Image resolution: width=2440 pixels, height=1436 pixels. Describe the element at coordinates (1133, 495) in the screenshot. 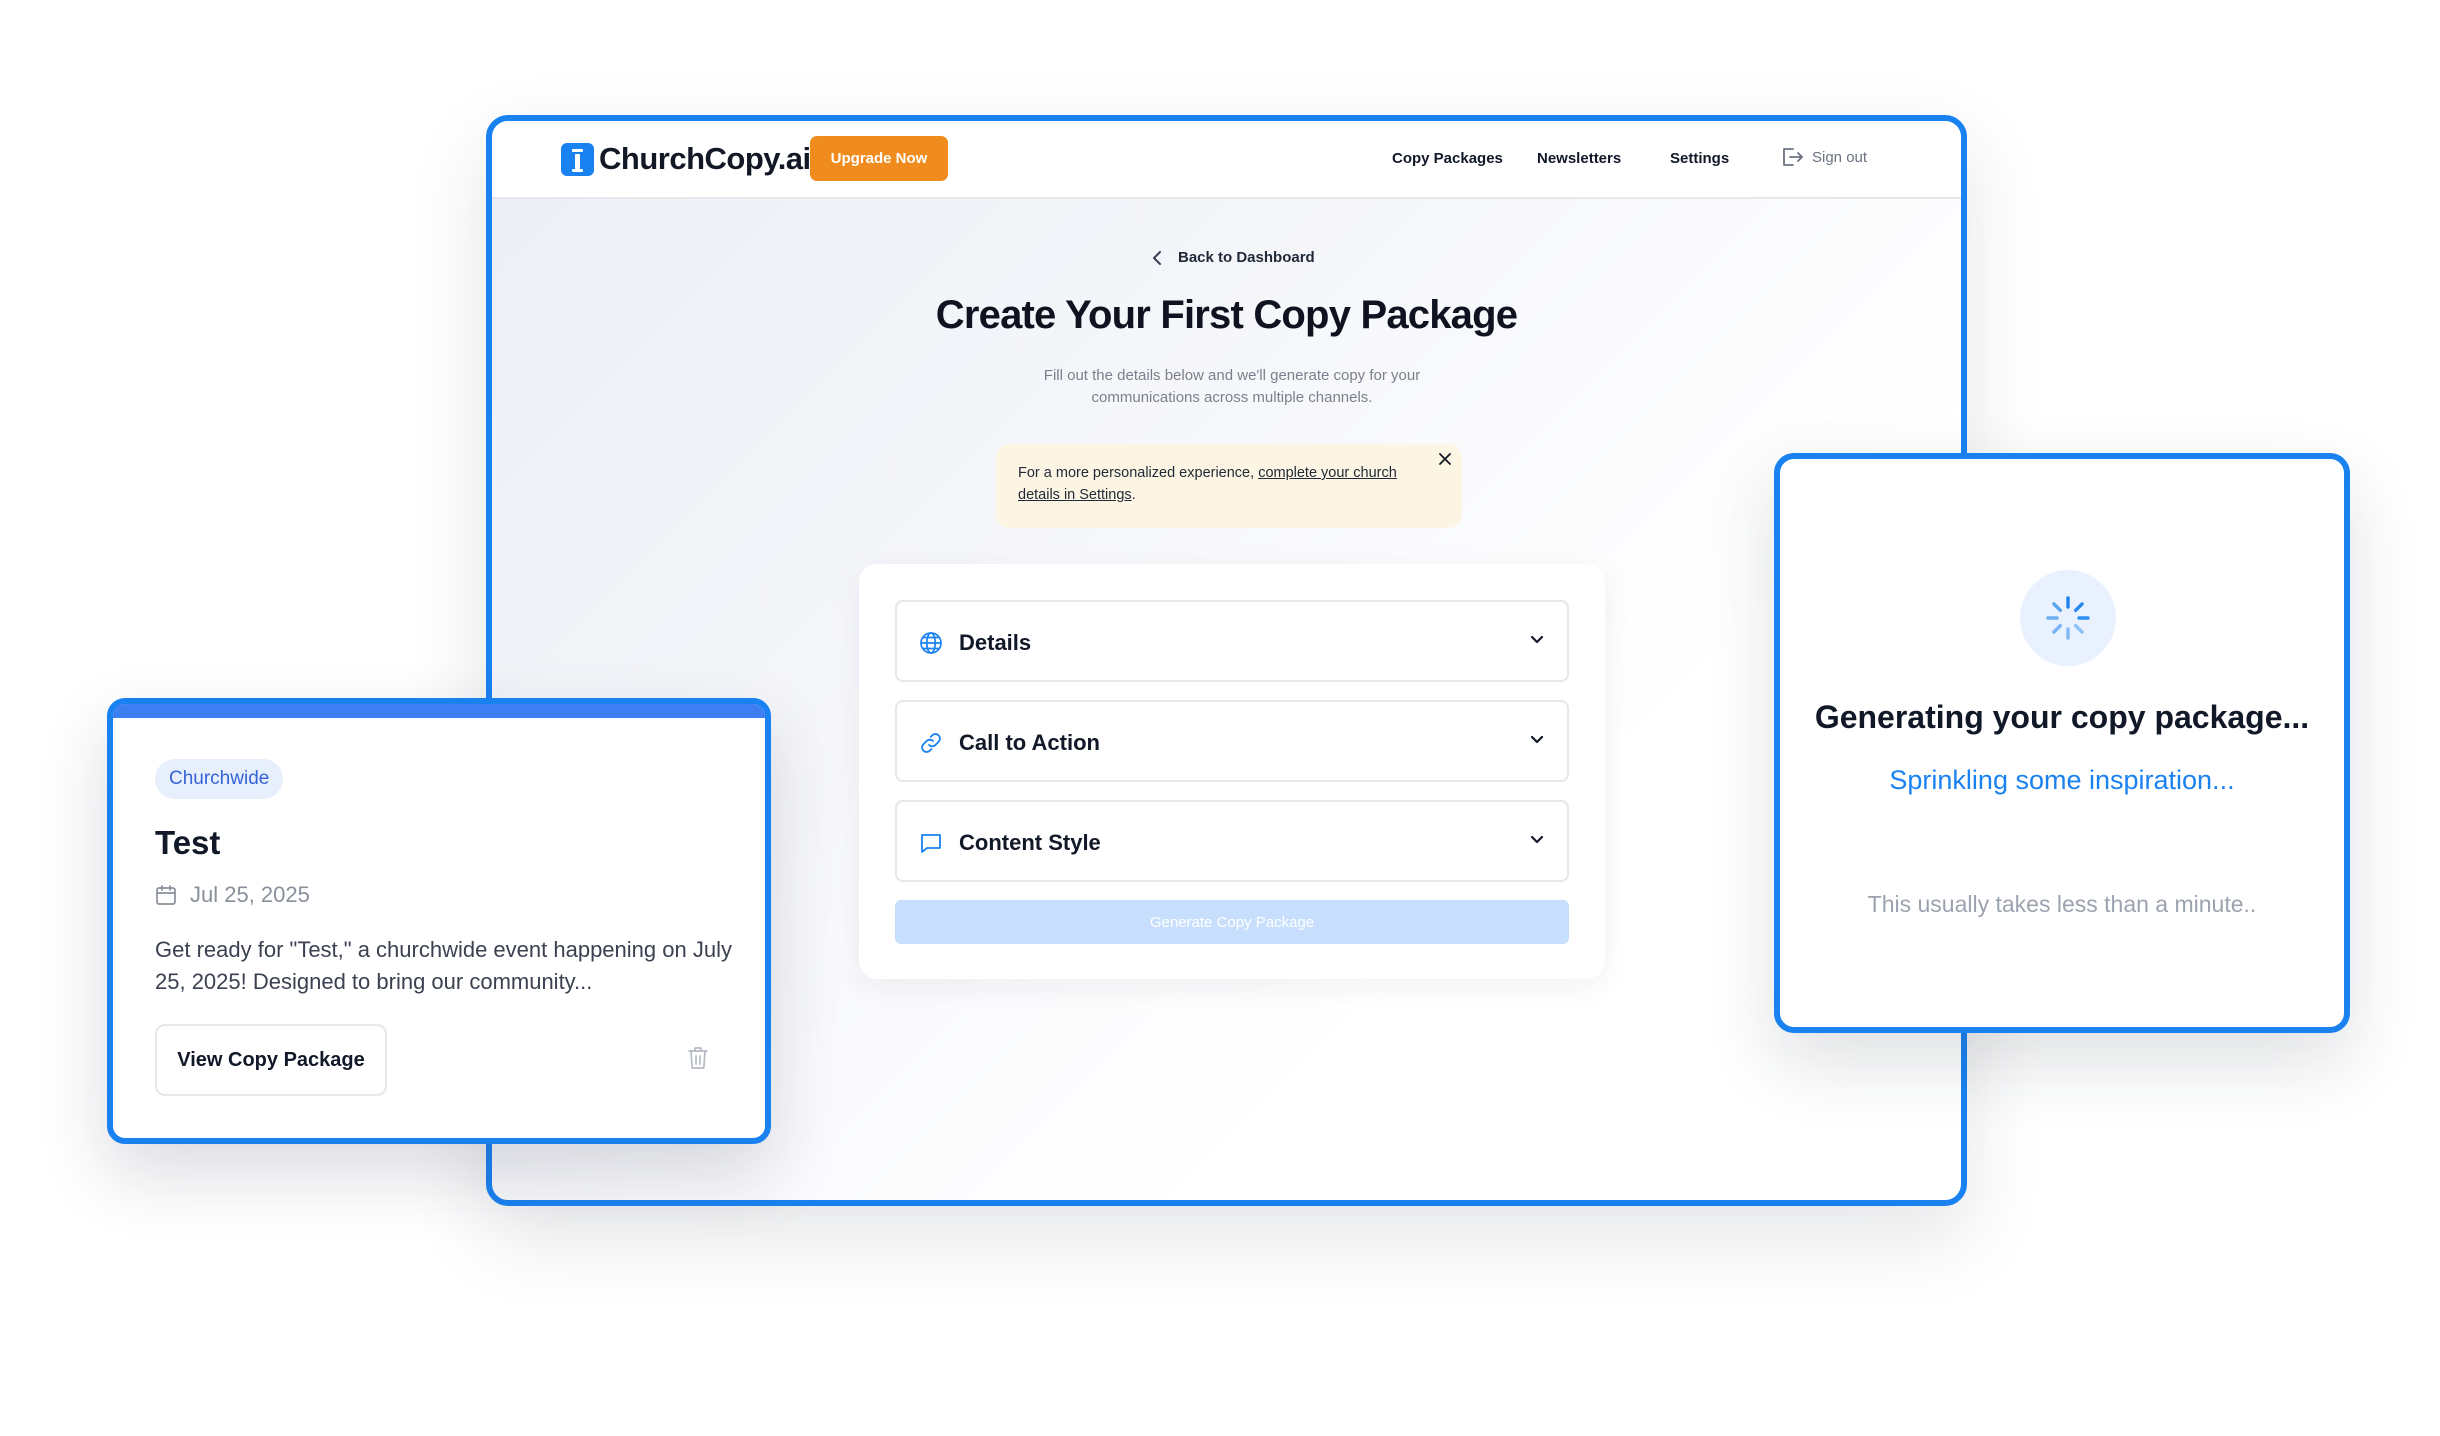

I see `notice-suffix: .` at that location.